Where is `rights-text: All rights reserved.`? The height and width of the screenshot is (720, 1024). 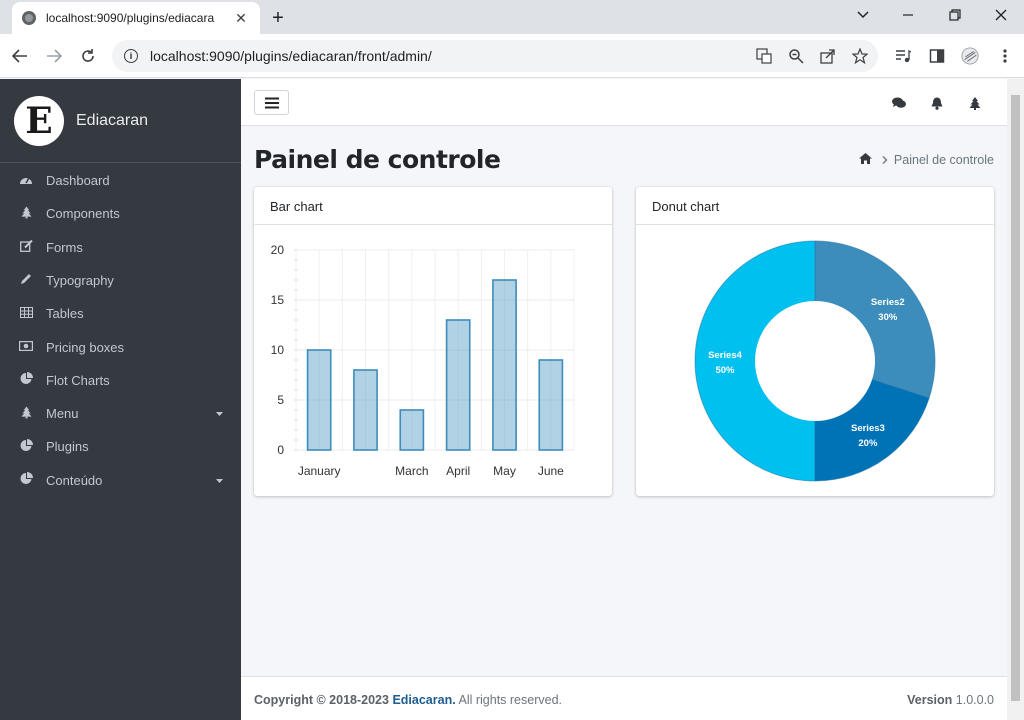
rights-text: All rights reserved. is located at coordinates (510, 700).